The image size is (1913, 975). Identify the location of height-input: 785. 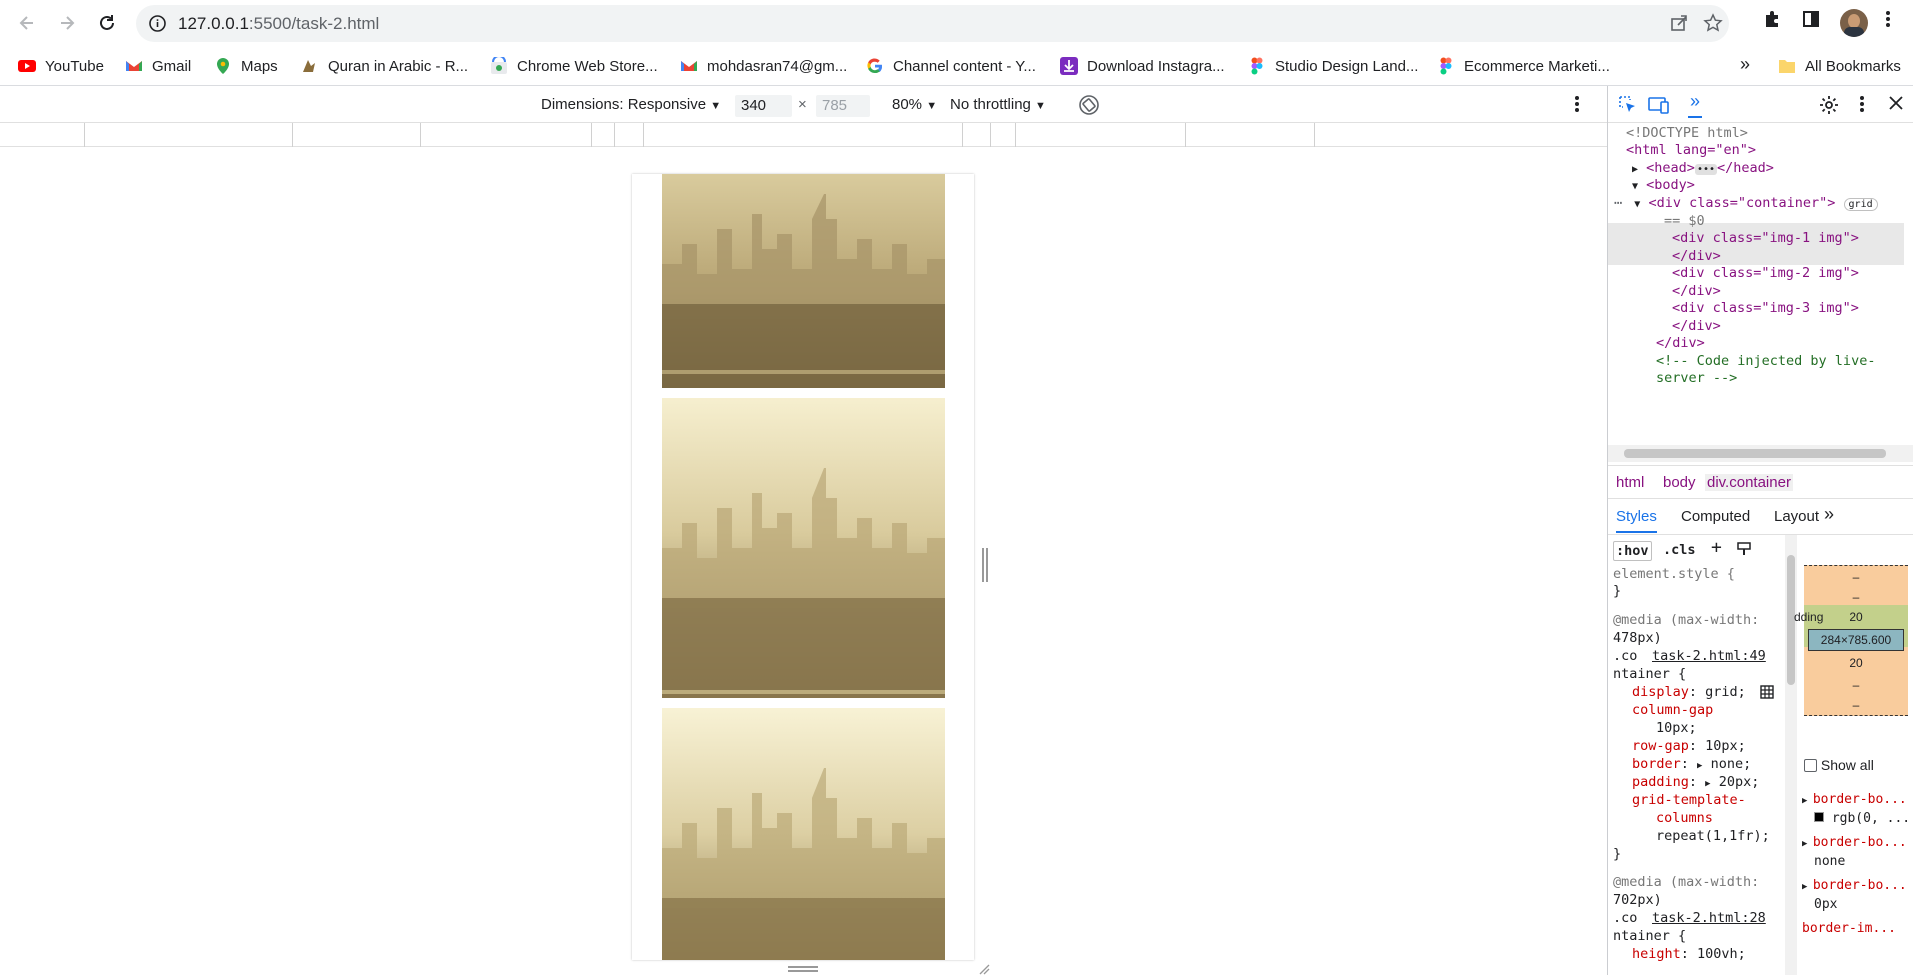
(843, 106).